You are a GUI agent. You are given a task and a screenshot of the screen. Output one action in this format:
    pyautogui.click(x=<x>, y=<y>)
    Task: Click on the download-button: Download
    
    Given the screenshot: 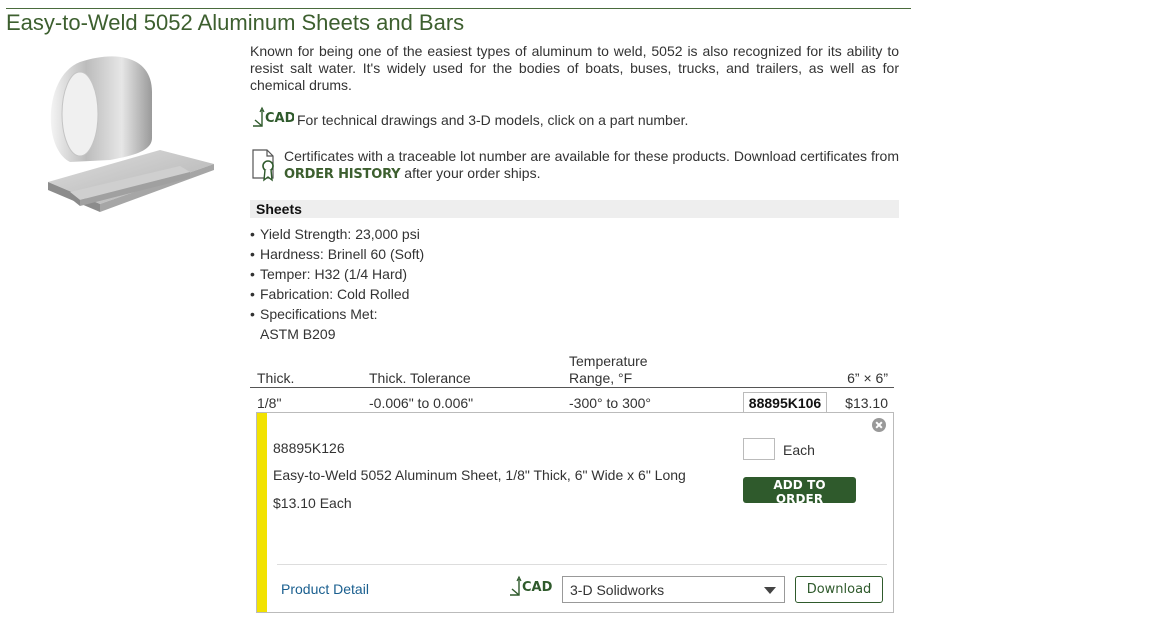 What is the action you would take?
    pyautogui.click(x=839, y=589)
    